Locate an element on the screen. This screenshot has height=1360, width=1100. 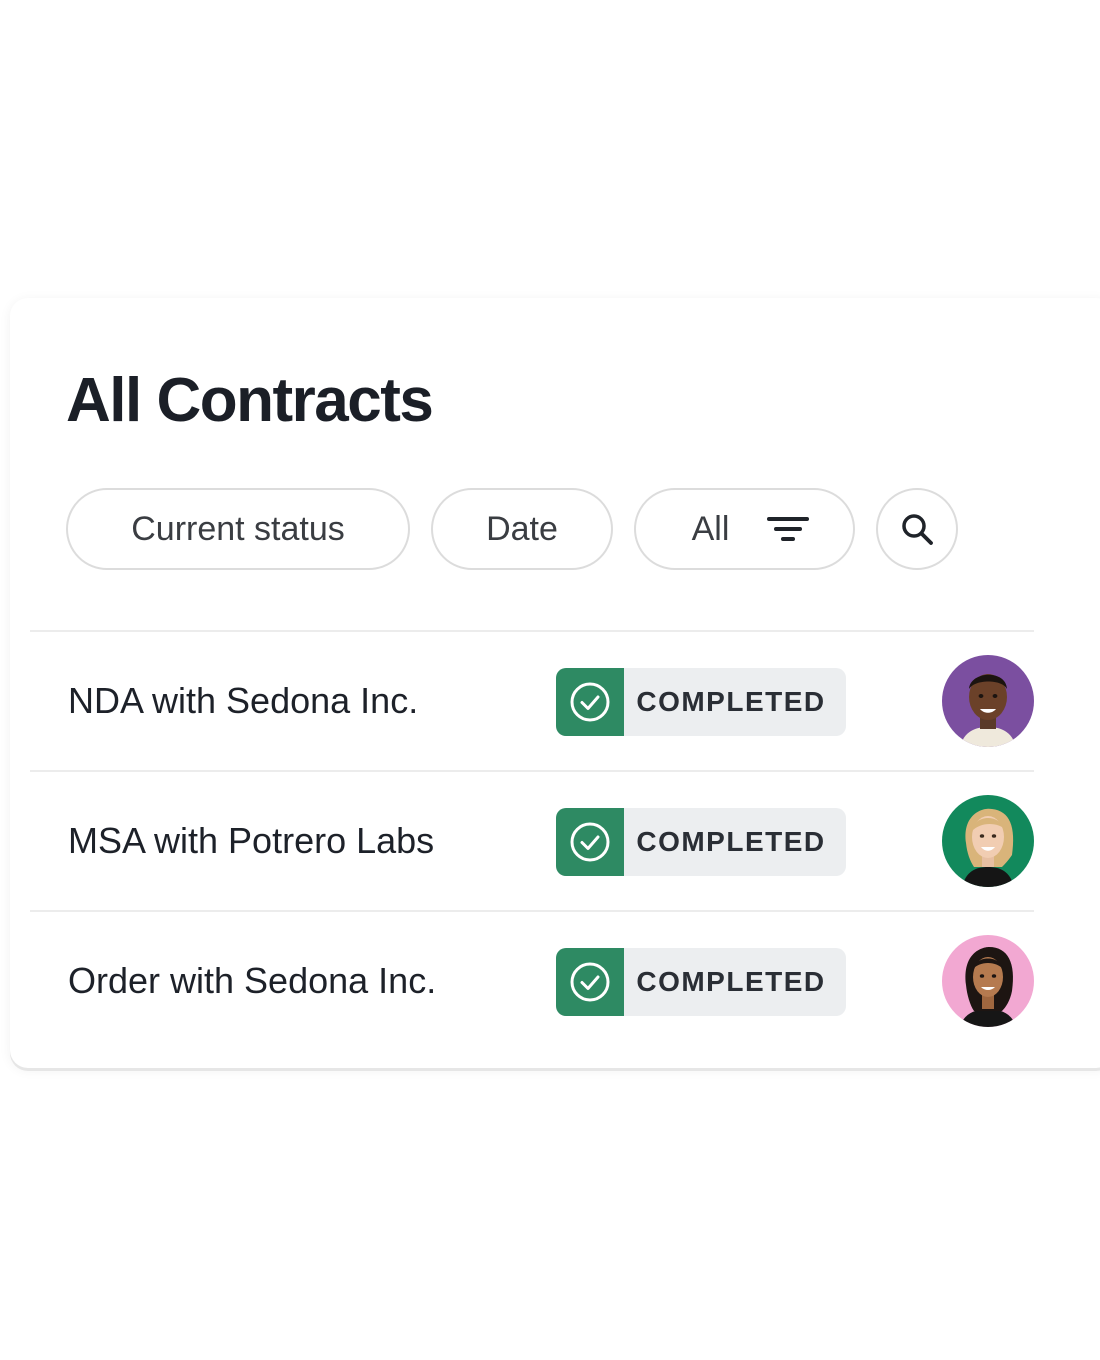
all-filter-label: All is located at coordinates (710, 528).